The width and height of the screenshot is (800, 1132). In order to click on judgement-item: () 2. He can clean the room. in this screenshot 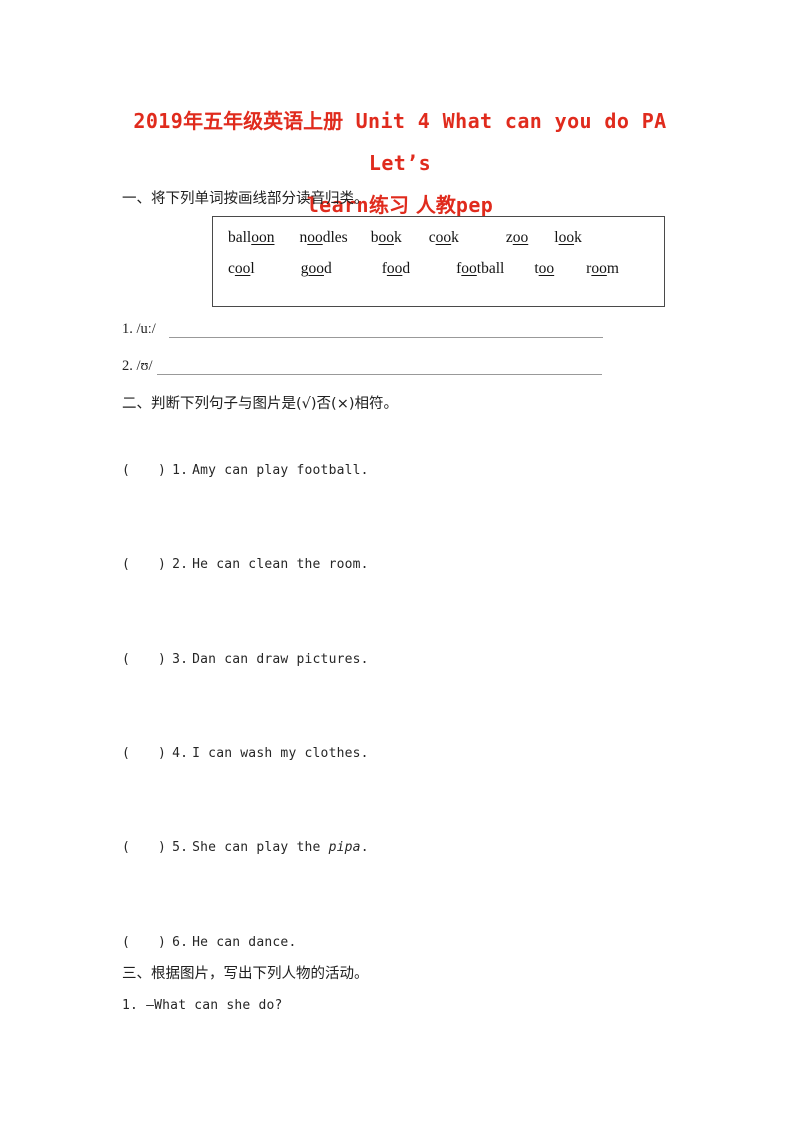, I will do `click(245, 564)`.